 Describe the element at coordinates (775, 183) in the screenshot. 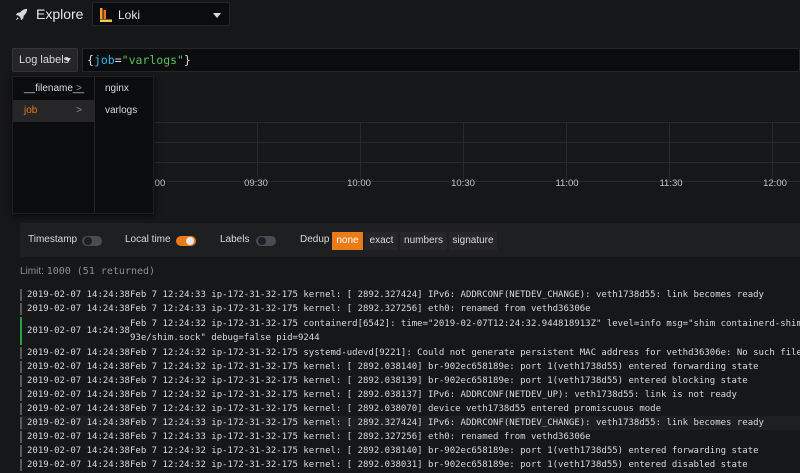

I see `x-tick-label: 12:00` at that location.